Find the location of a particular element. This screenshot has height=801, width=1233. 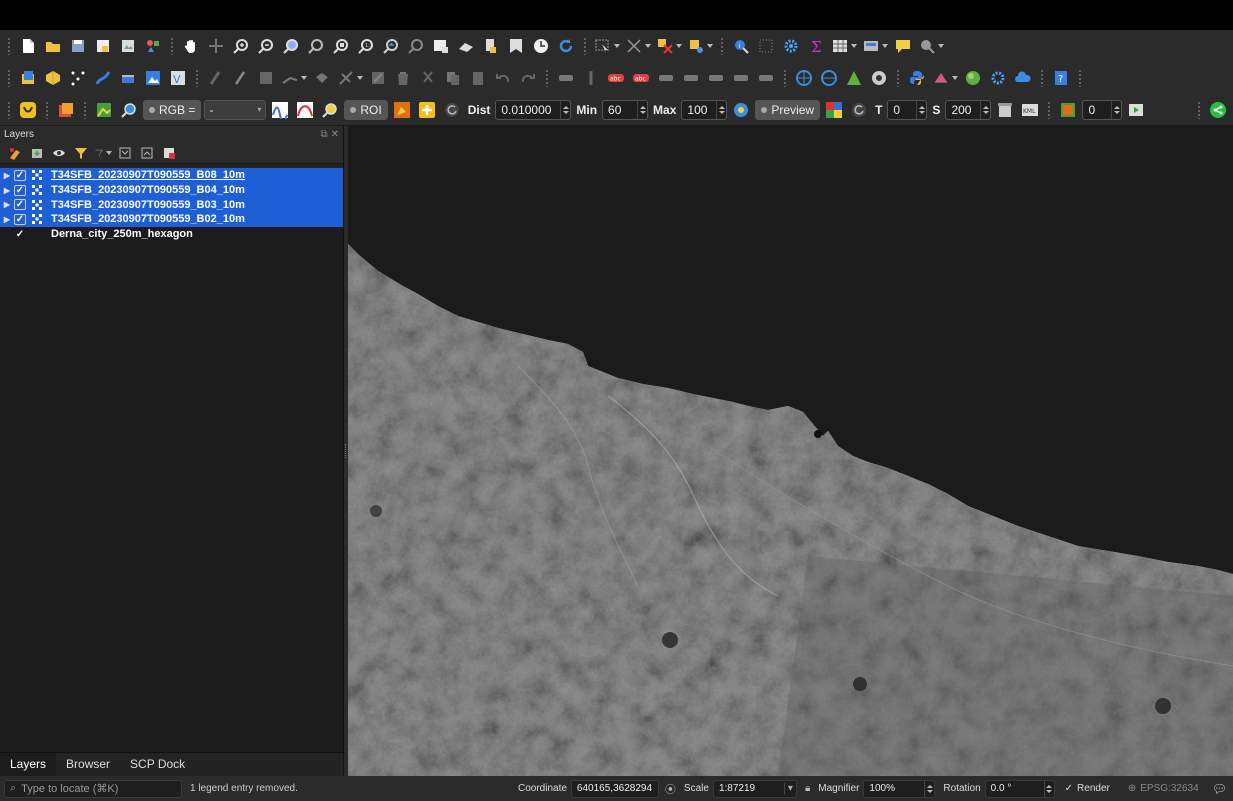

layer-row: ▶ ✓ T34SFB_20230907T090559_B08_10m is located at coordinates (171, 175).